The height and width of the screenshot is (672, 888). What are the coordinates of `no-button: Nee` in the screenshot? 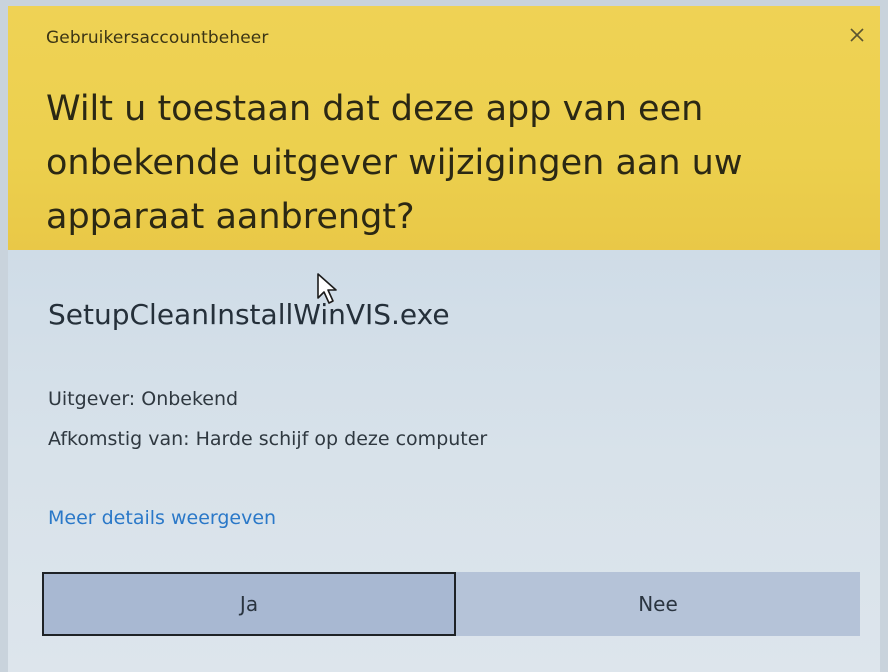 It's located at (658, 604).